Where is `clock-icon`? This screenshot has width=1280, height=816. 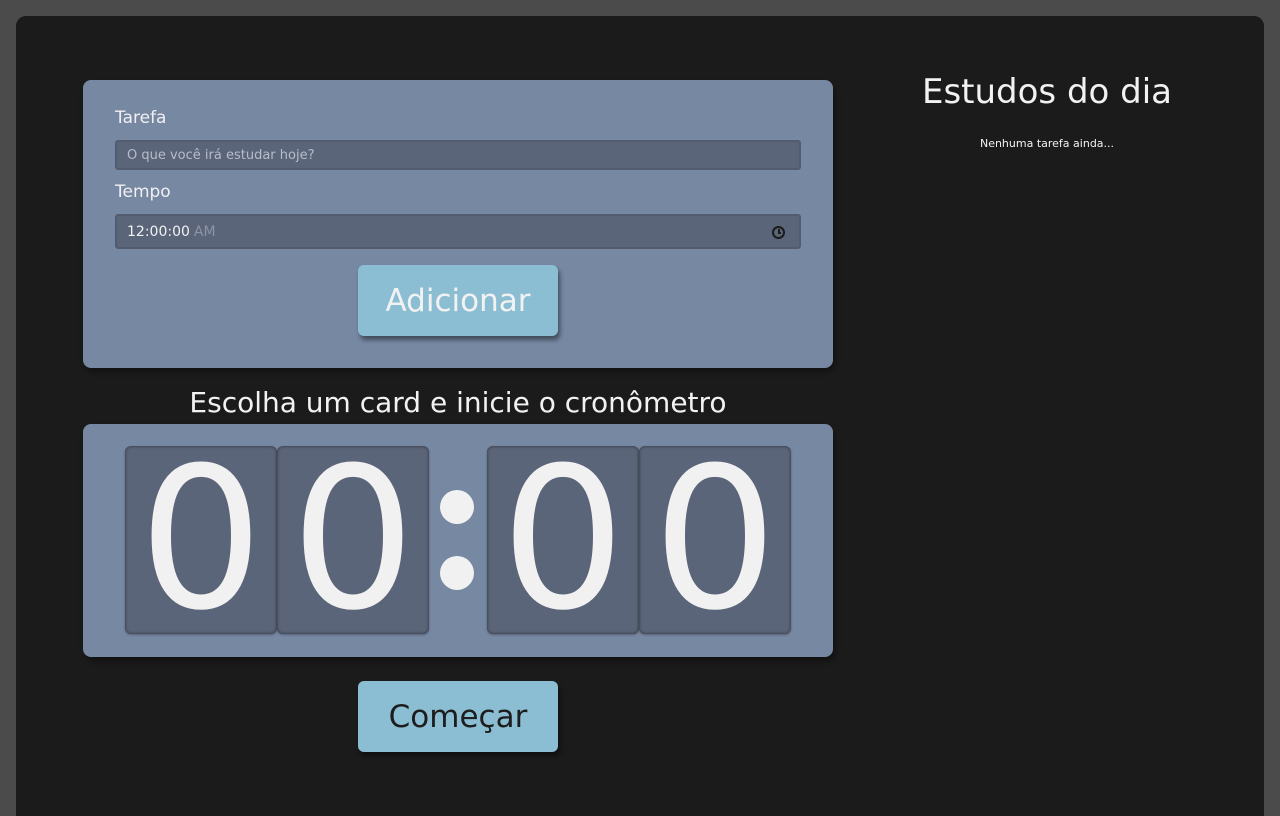
clock-icon is located at coordinates (778, 232).